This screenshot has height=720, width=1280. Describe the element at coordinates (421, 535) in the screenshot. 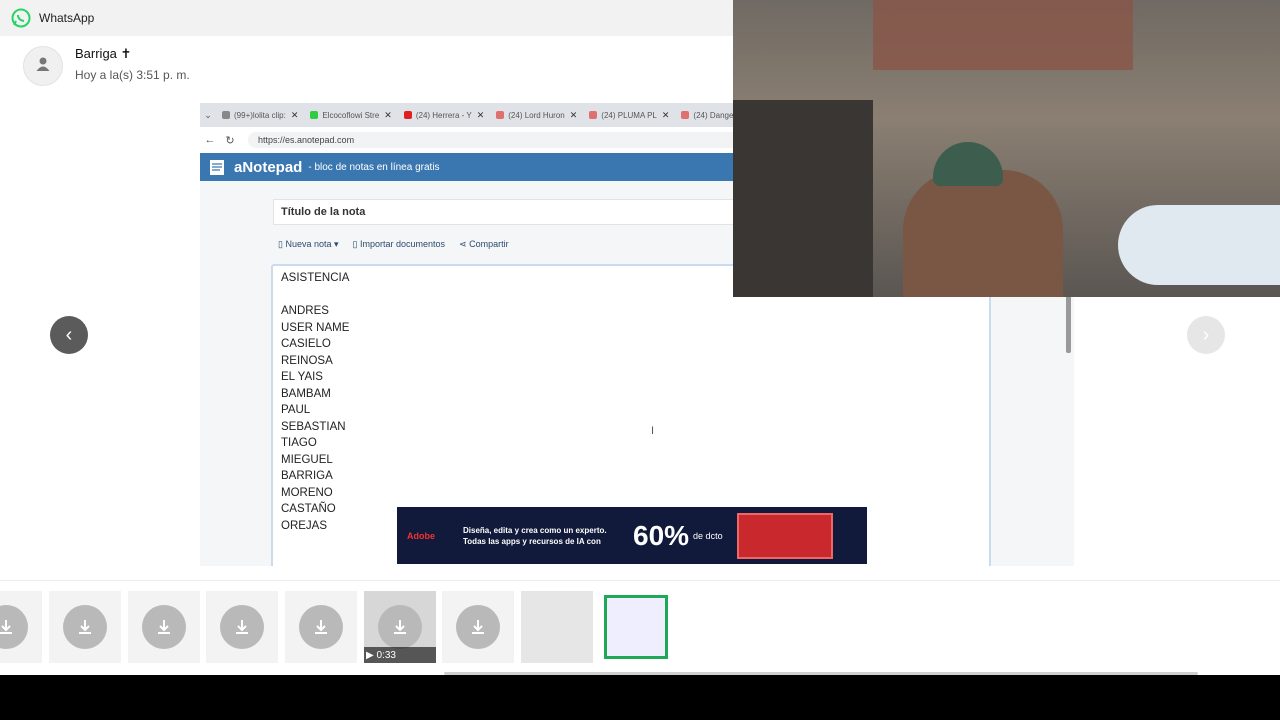

I see `ad-brand: Adobe` at that location.